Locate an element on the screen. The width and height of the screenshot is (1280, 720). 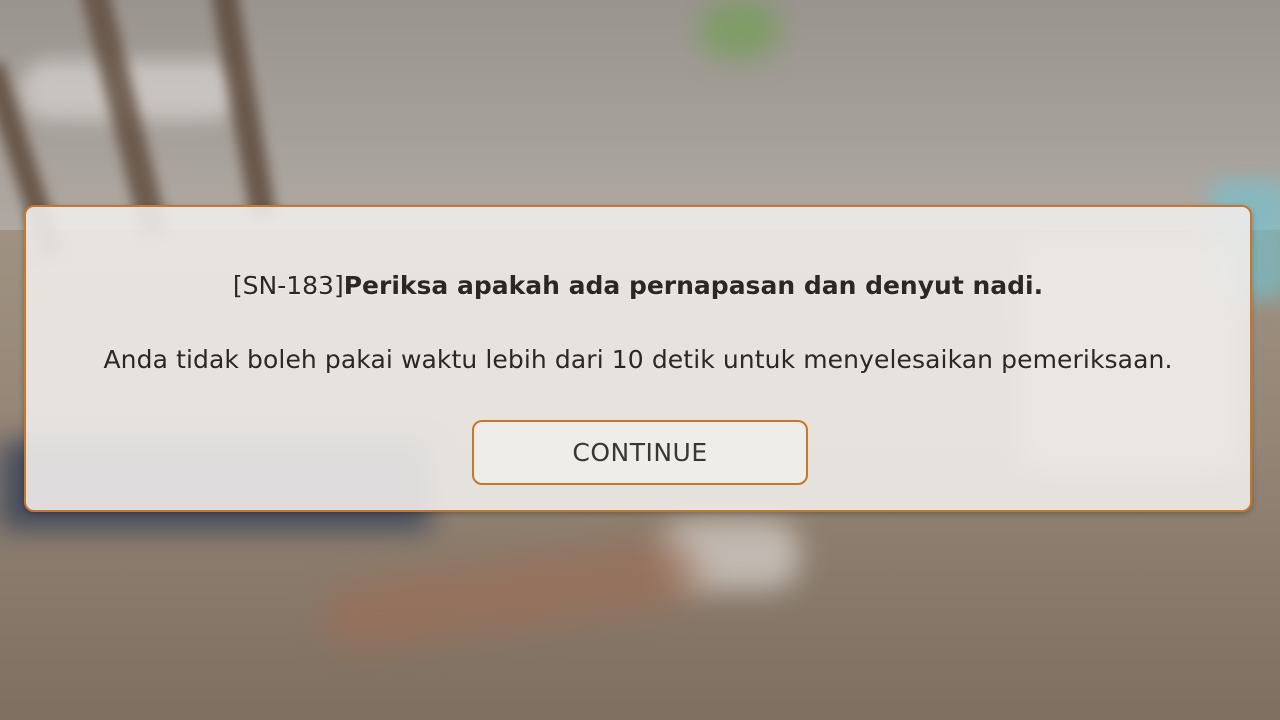
continue-button: CONTINUE is located at coordinates (640, 452).